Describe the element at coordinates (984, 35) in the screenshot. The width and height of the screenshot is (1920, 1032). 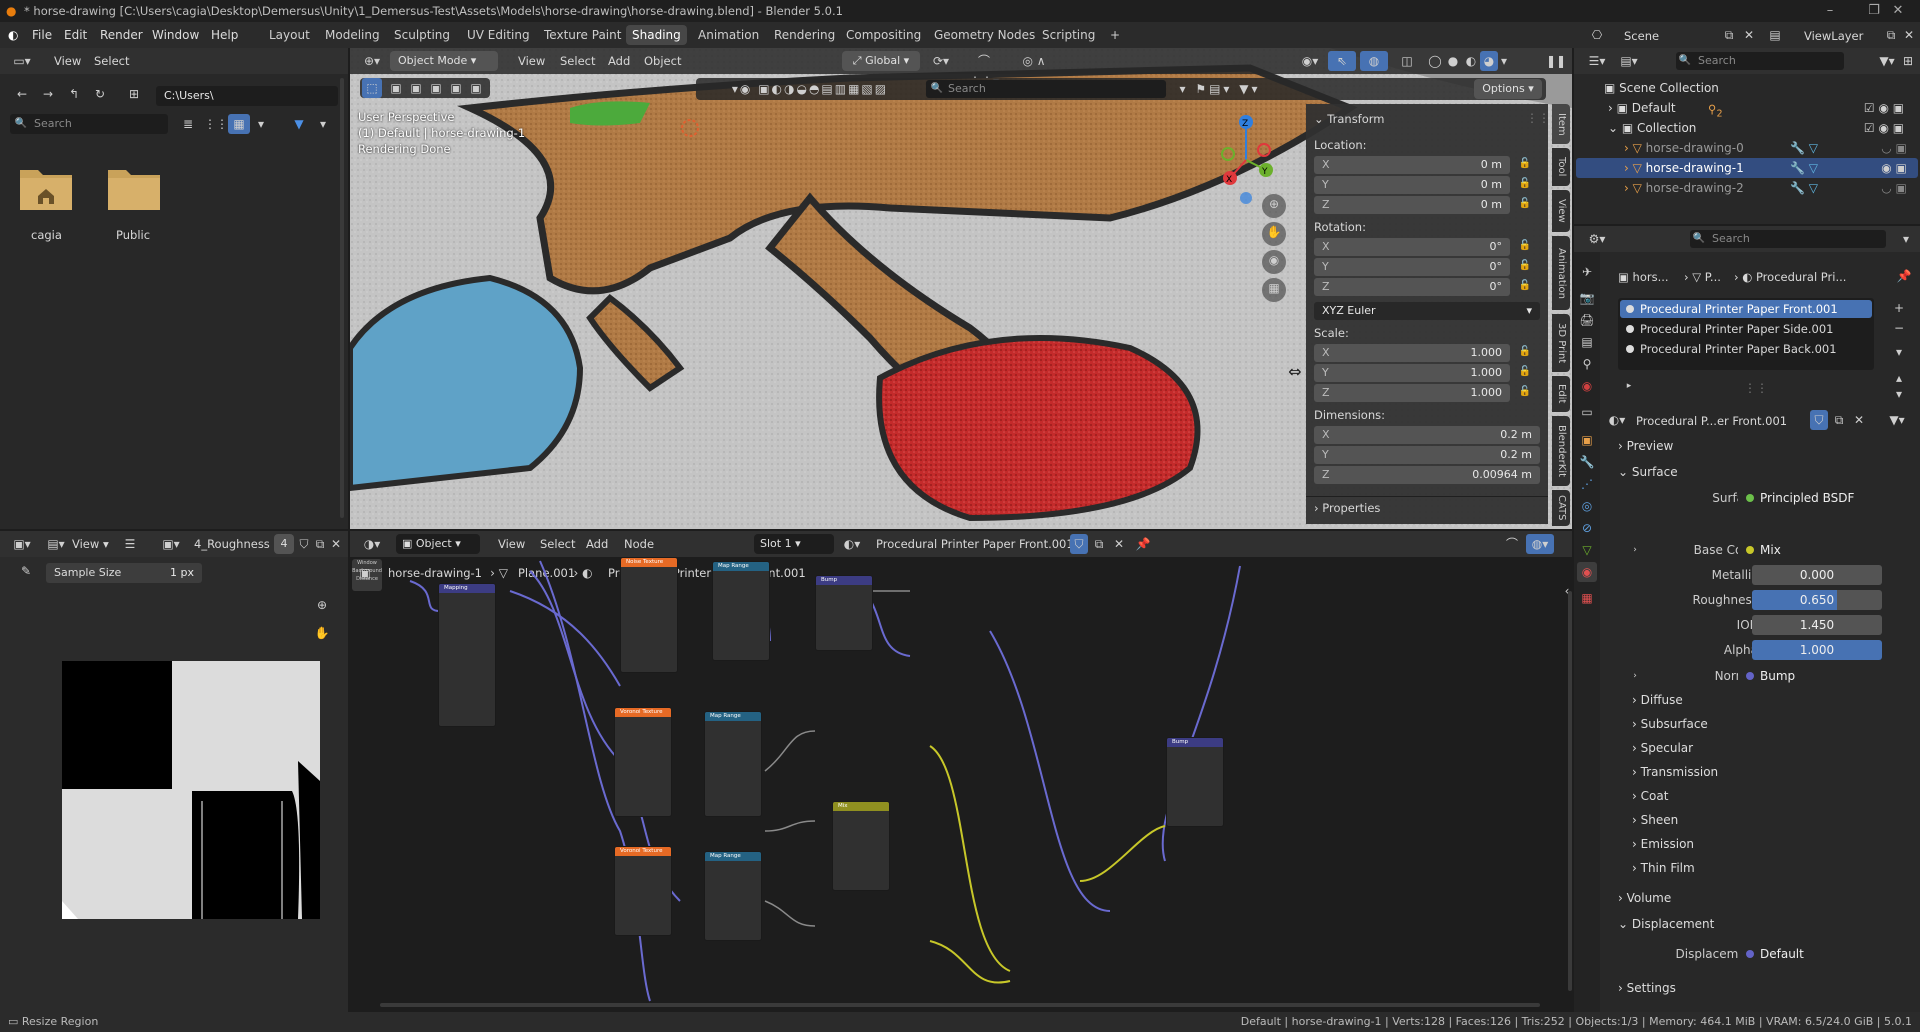
I see `tab-geometry-nodes: Geometry Nodes` at that location.